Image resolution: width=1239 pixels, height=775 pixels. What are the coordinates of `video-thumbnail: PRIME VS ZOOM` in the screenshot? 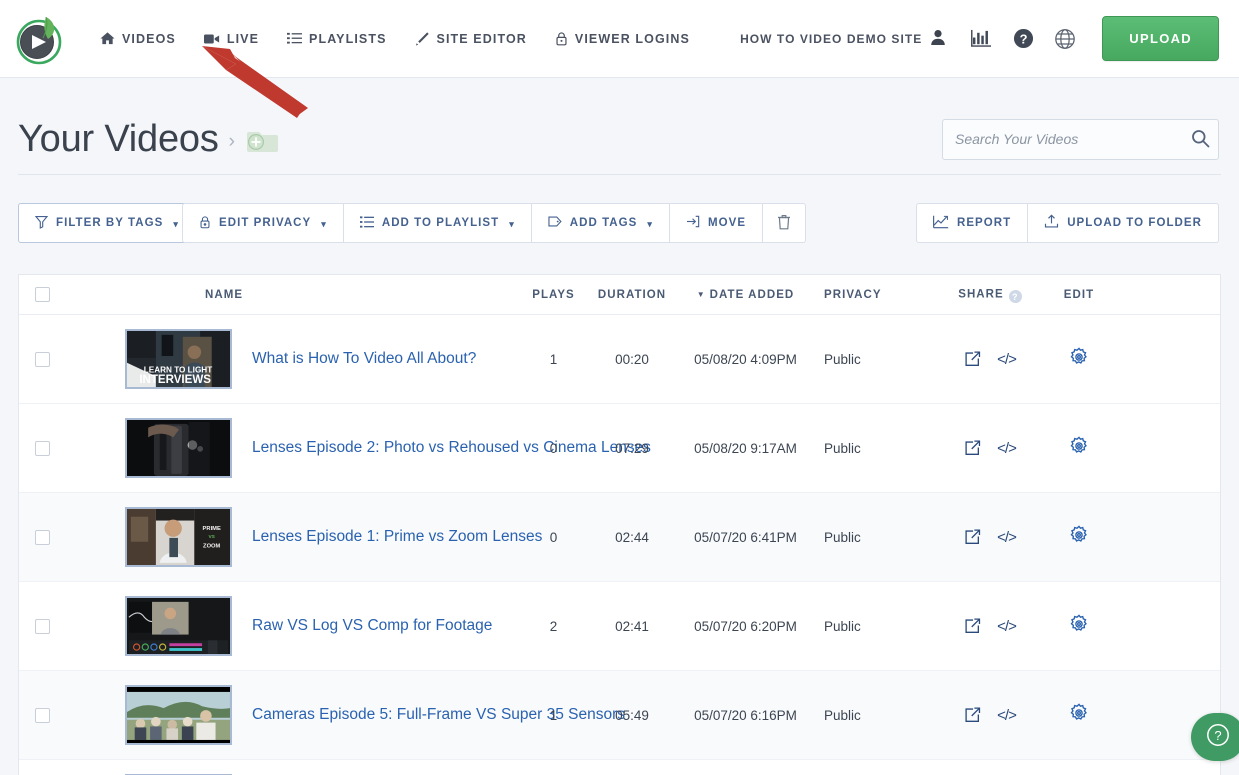 It's located at (178, 537).